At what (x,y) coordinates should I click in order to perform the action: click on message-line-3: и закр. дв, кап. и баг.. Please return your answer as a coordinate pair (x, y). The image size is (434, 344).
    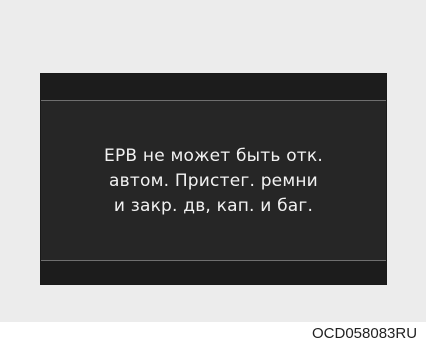
    Looking at the image, I should click on (213, 206).